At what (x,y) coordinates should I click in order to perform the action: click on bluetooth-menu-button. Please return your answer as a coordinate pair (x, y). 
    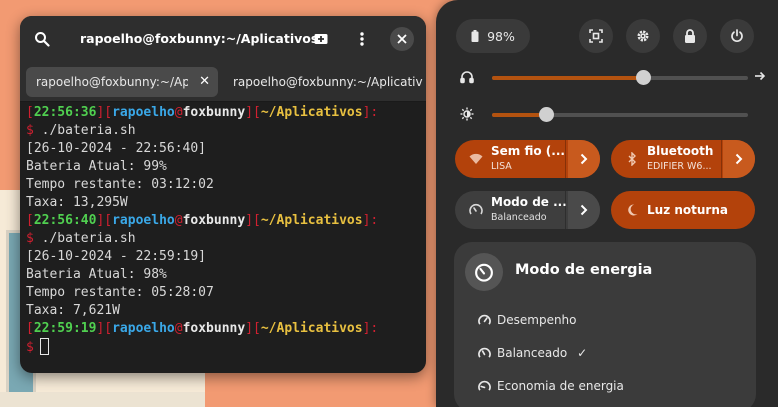
    Looking at the image, I should click on (739, 159).